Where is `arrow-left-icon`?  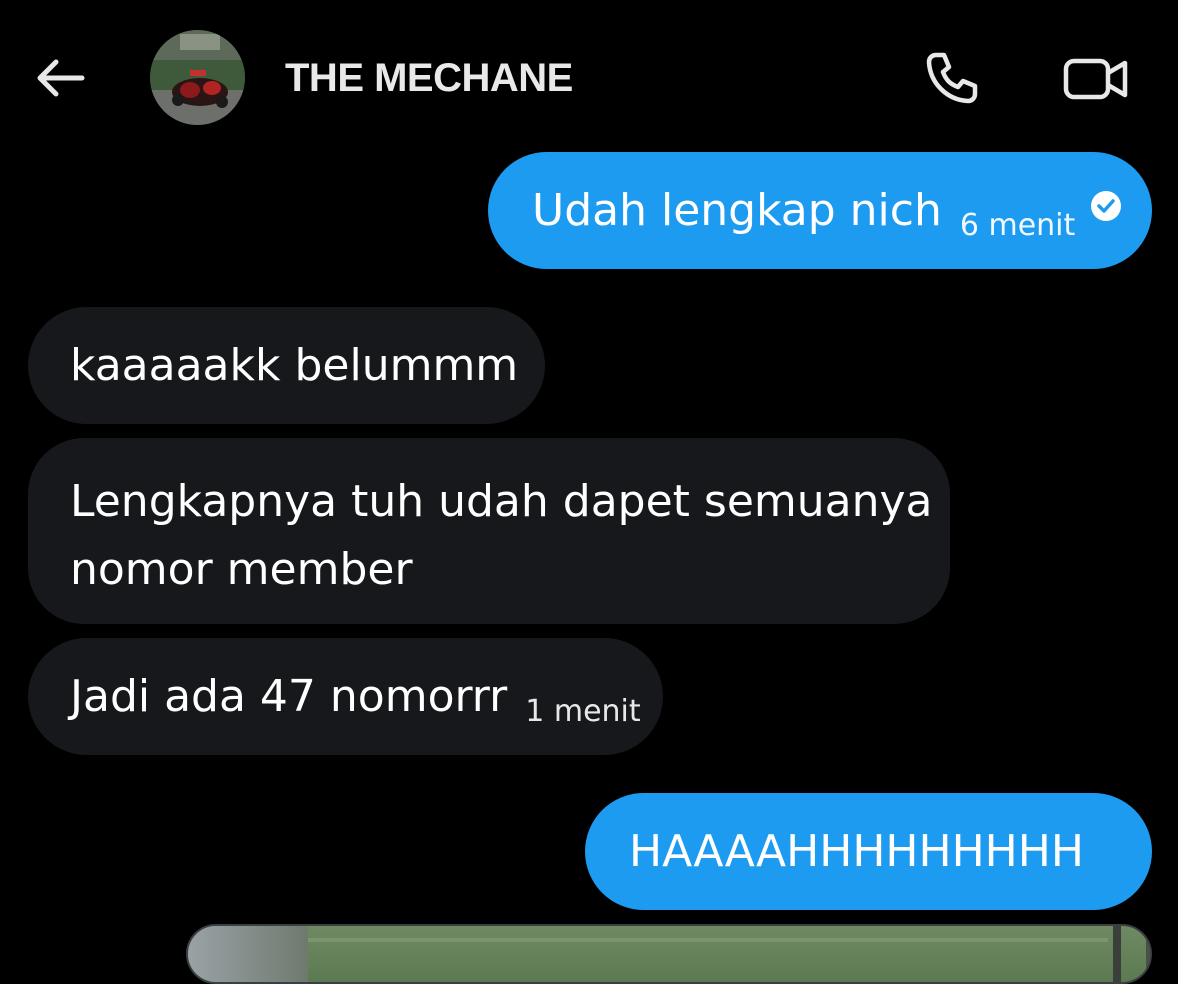
arrow-left-icon is located at coordinates (61, 78).